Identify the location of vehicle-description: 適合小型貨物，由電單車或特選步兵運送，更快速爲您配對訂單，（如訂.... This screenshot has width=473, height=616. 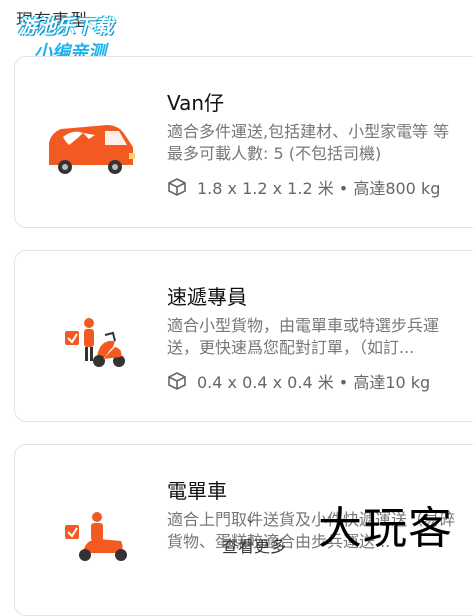
(303, 336).